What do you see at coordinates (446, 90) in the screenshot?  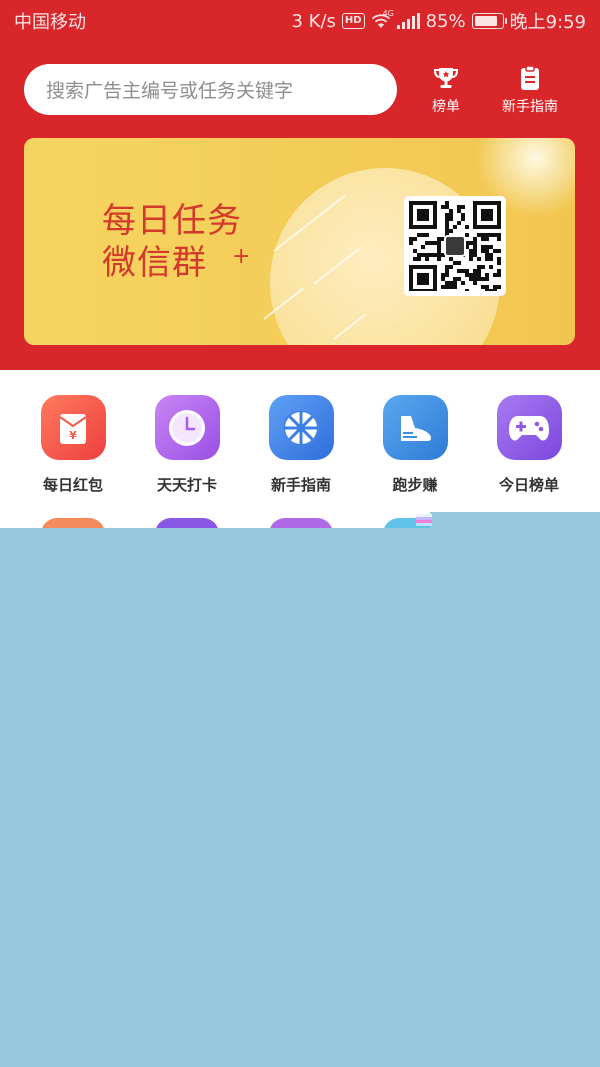 I see `rank-button: 榜单` at bounding box center [446, 90].